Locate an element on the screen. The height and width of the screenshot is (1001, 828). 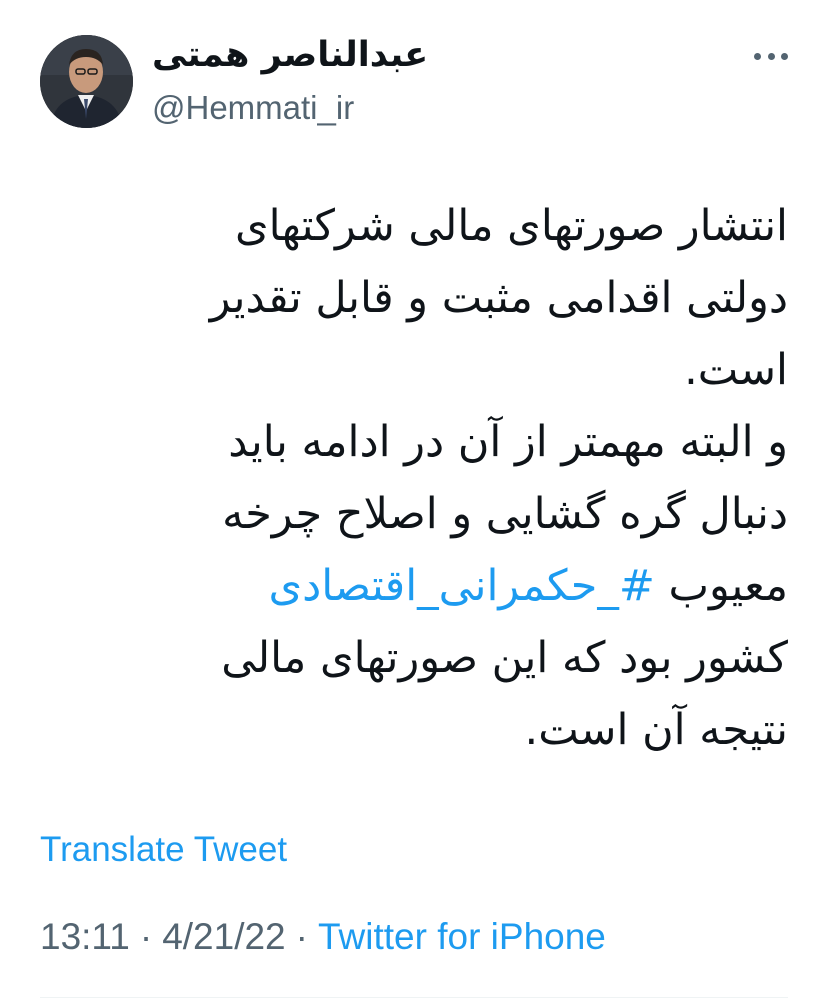
tweet-line: و البته مهمتر از آن در ادامه باید is located at coordinates (414, 442).